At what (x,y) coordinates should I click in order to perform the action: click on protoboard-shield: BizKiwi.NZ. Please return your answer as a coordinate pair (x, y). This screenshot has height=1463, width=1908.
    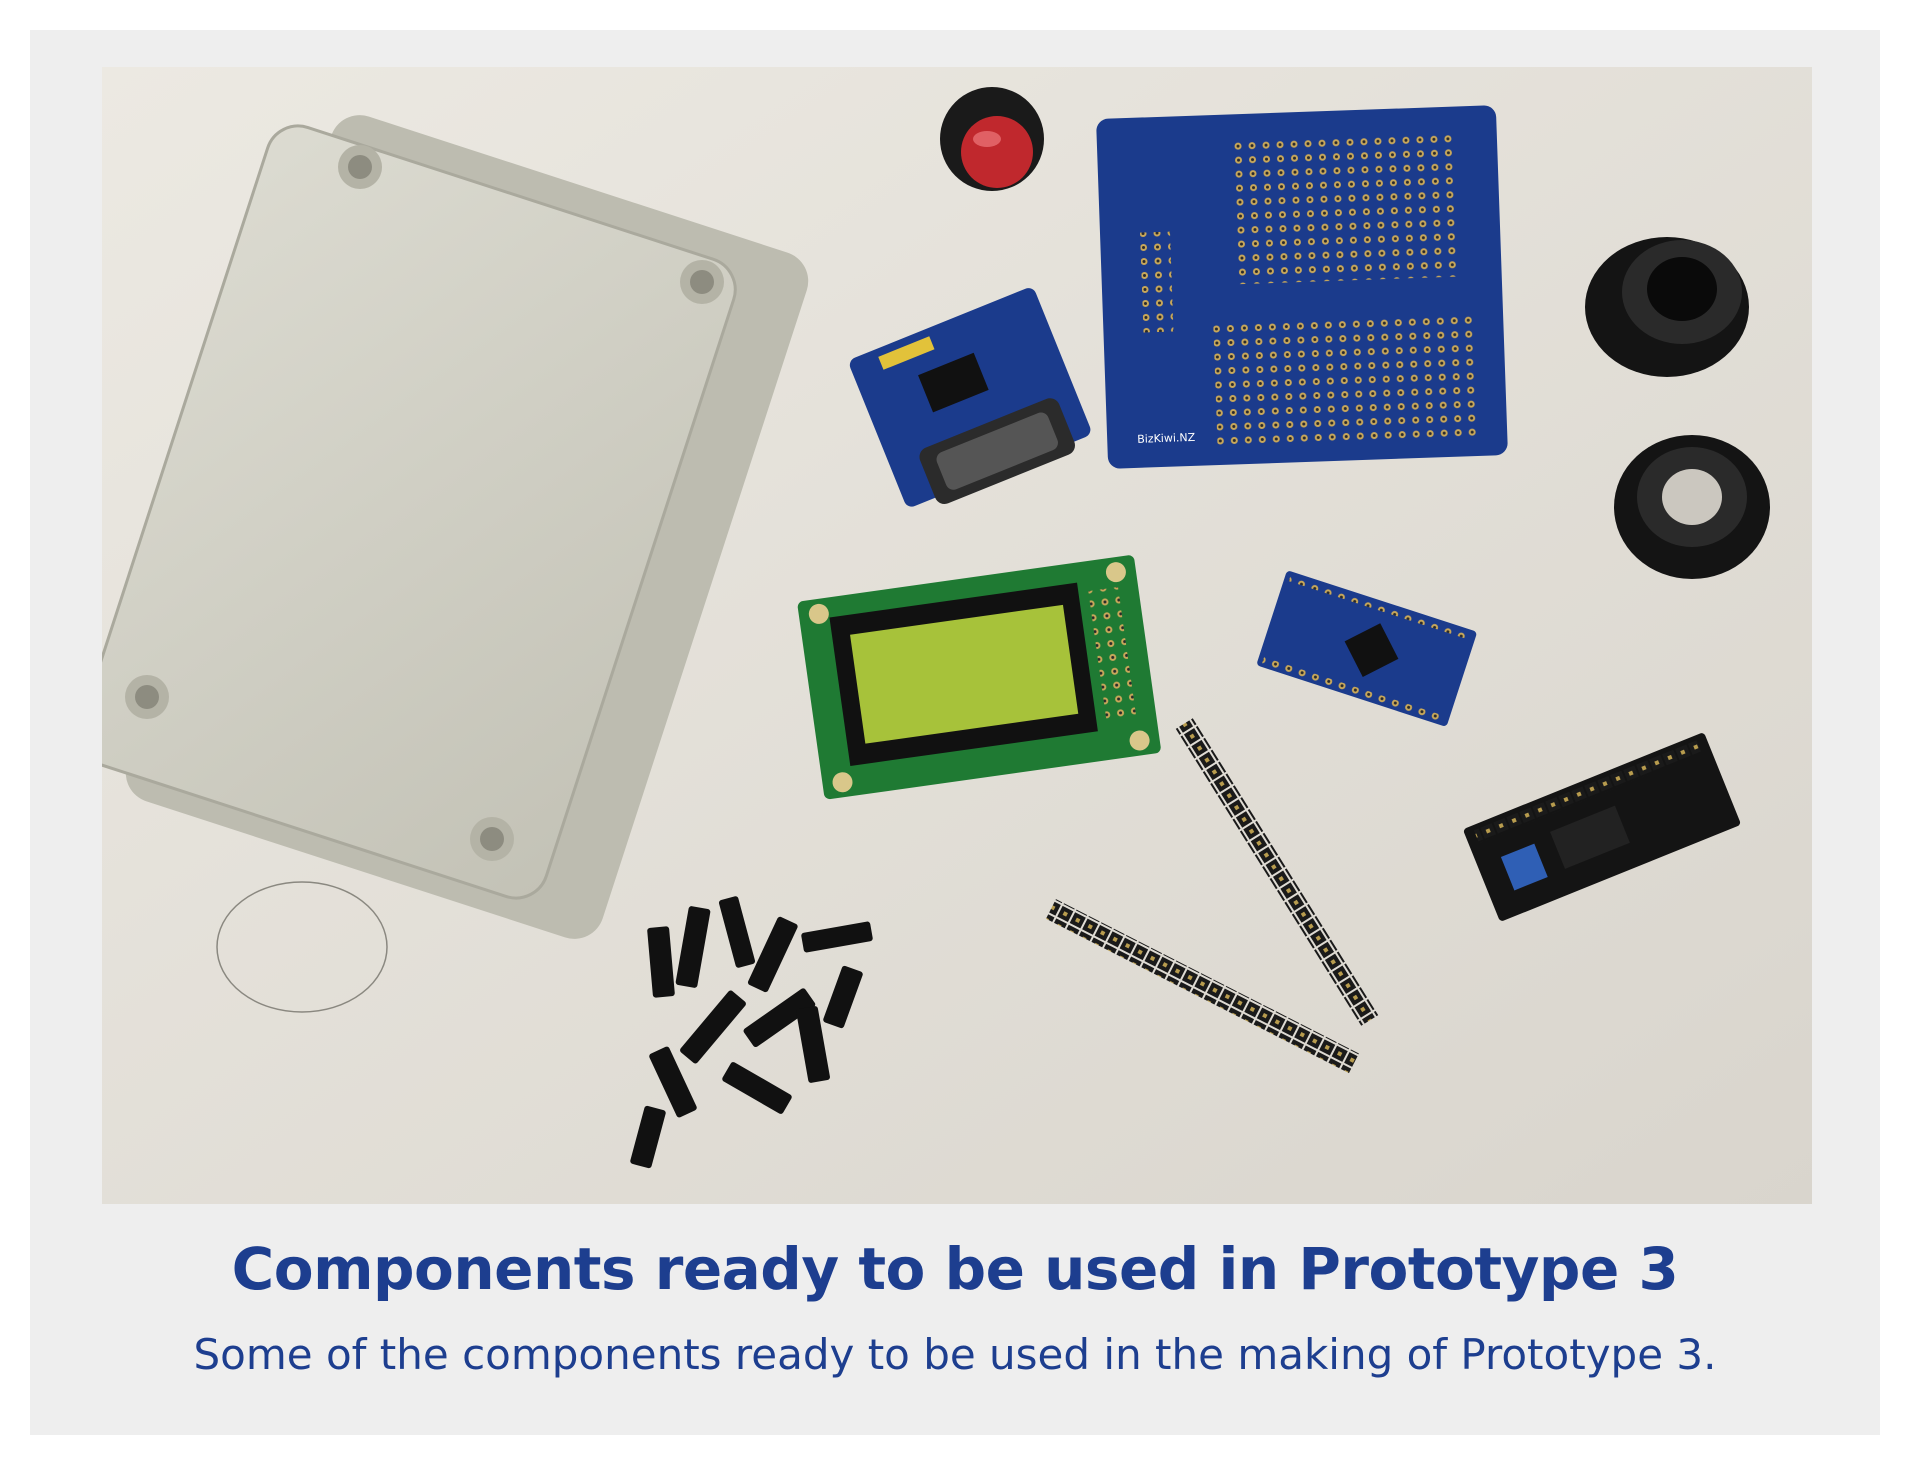
    Looking at the image, I should click on (1302, 287).